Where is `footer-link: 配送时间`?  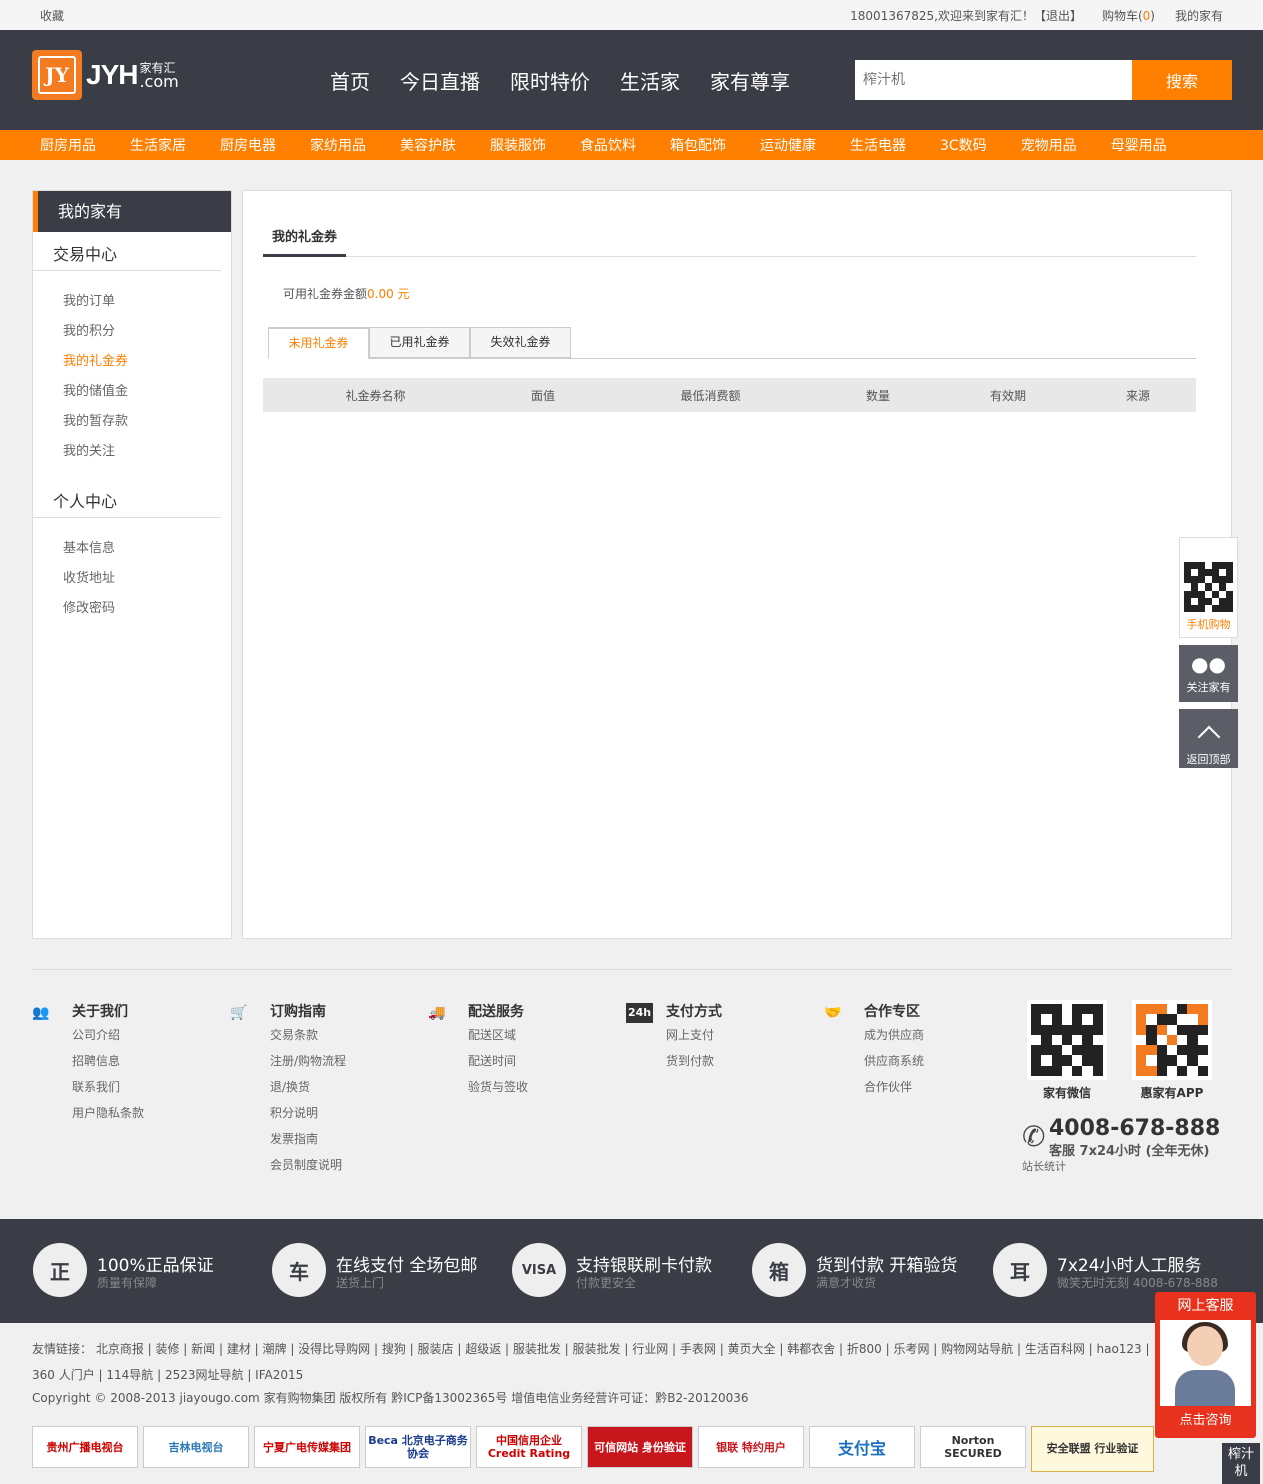
footer-link: 配送时间 is located at coordinates (538, 1064).